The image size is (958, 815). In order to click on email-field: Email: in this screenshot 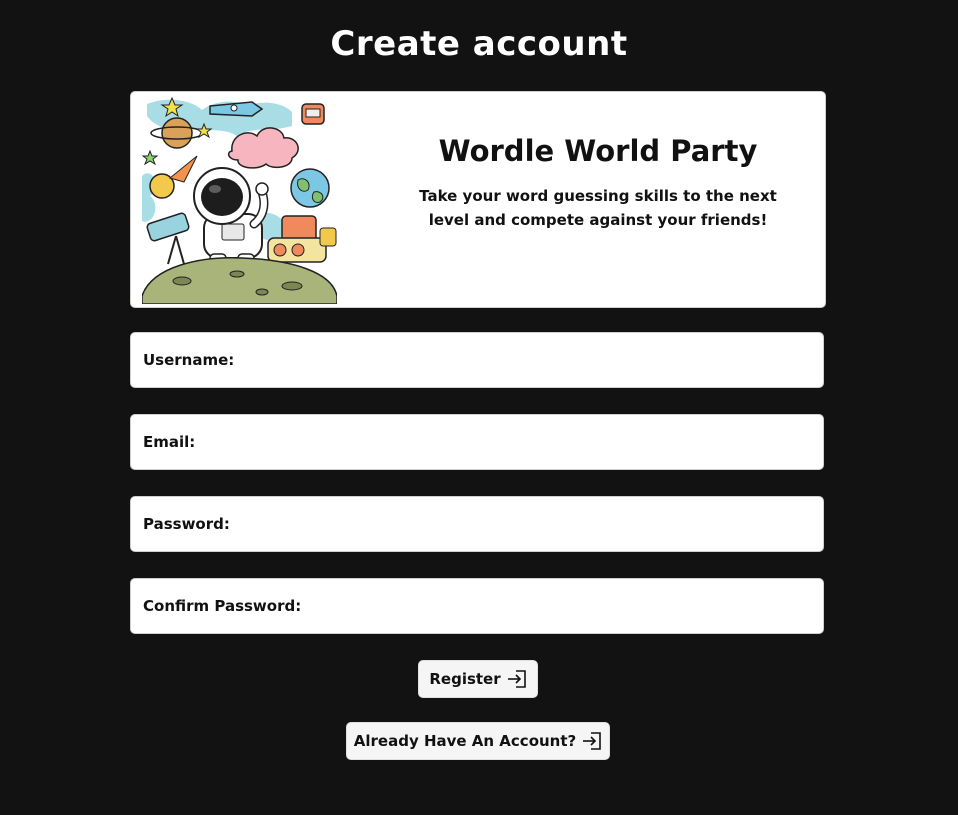, I will do `click(477, 442)`.